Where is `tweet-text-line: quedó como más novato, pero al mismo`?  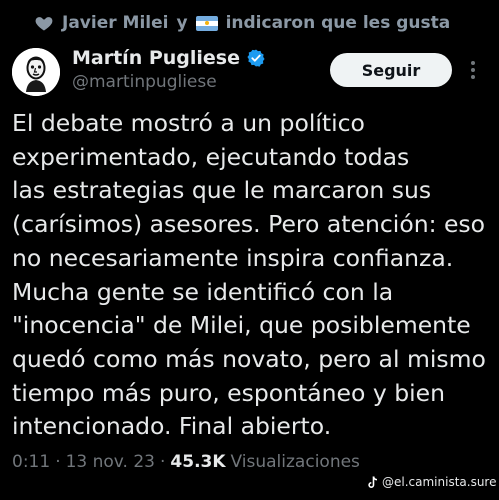 tweet-text-line: quedó como más novato, pero al mismo is located at coordinates (249, 358).